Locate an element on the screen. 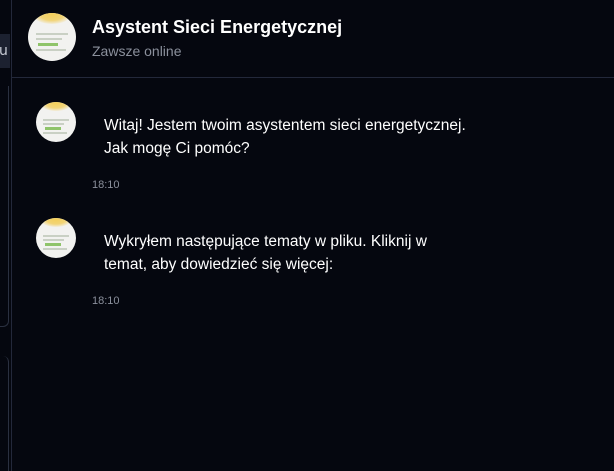 This screenshot has width=614, height=471. message-line: Jak mogę Ci pomóc? is located at coordinates (177, 148).